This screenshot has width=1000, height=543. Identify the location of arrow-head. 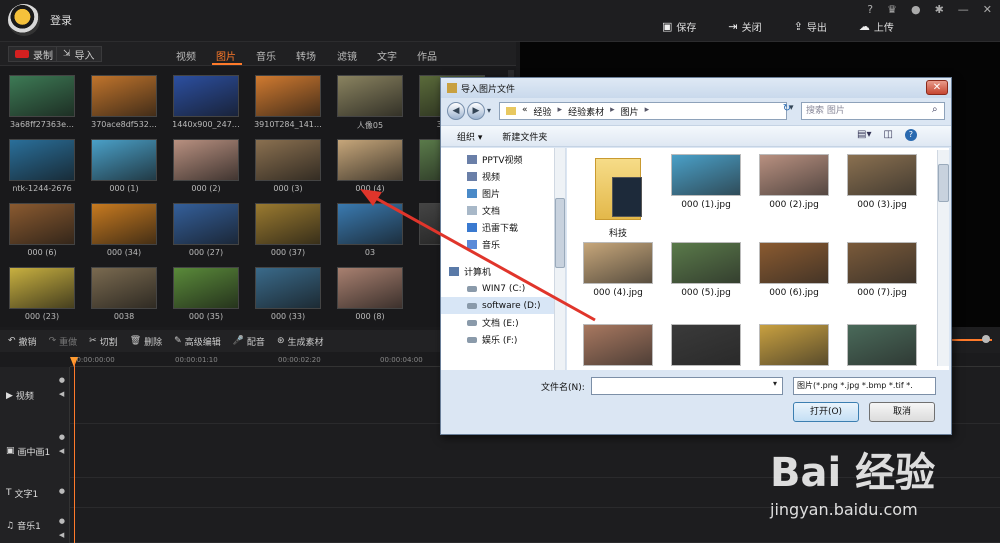
(371, 197).